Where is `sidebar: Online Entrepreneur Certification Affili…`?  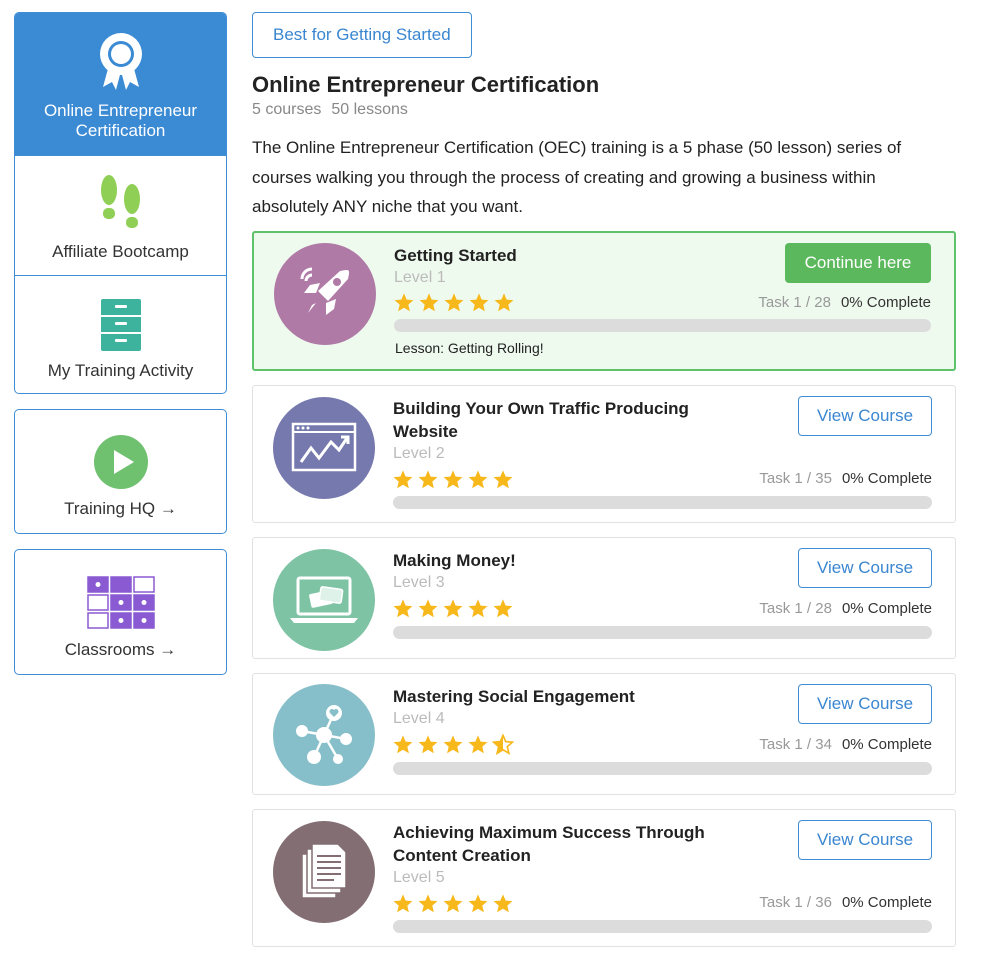 sidebar: Online Entrepreneur Certification Affili… is located at coordinates (120, 343).